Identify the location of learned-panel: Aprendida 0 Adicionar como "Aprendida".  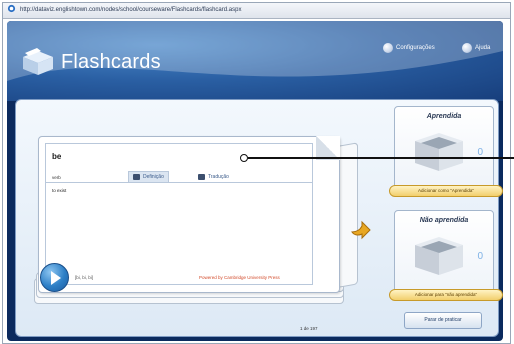
(446, 151).